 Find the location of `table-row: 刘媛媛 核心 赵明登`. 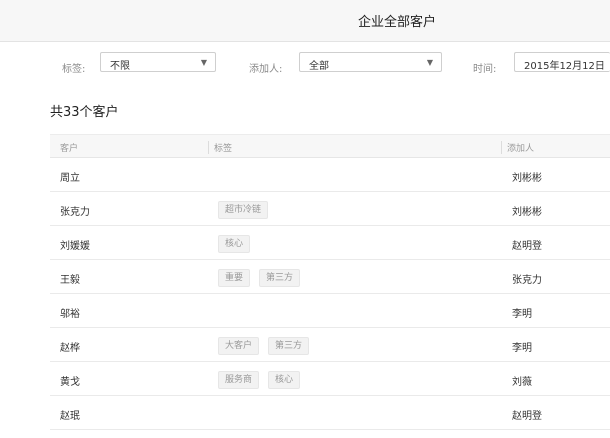

table-row: 刘媛媛 核心 赵明登 is located at coordinates (330, 243).